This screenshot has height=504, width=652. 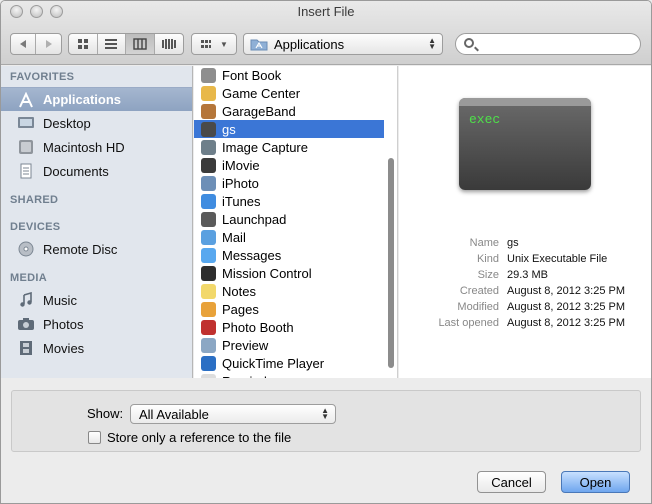 I want to click on file-list-scrollbar, so click(x=391, y=263).